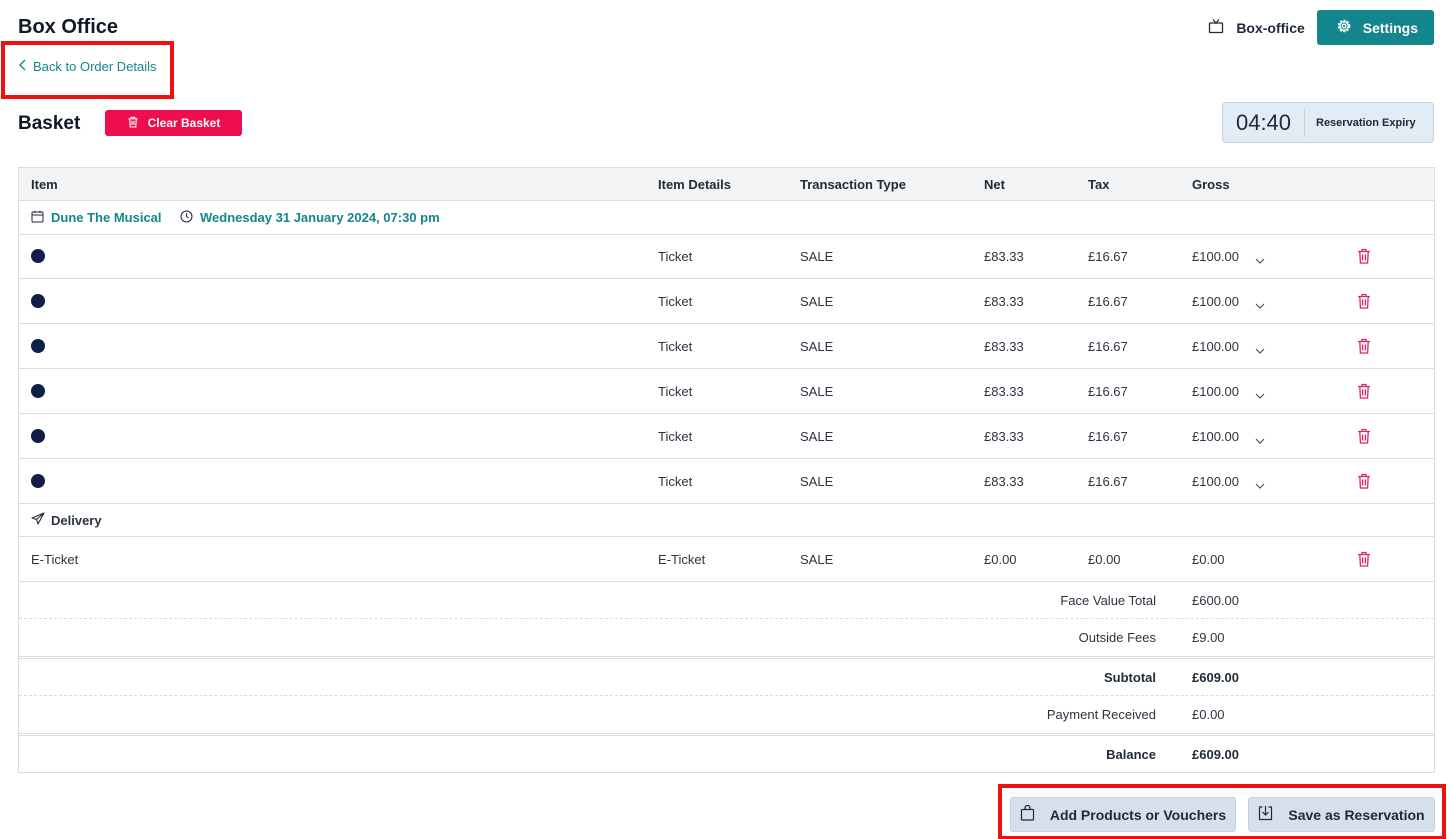  Describe the element at coordinates (22, 66) in the screenshot. I see `chevron-left-icon` at that location.